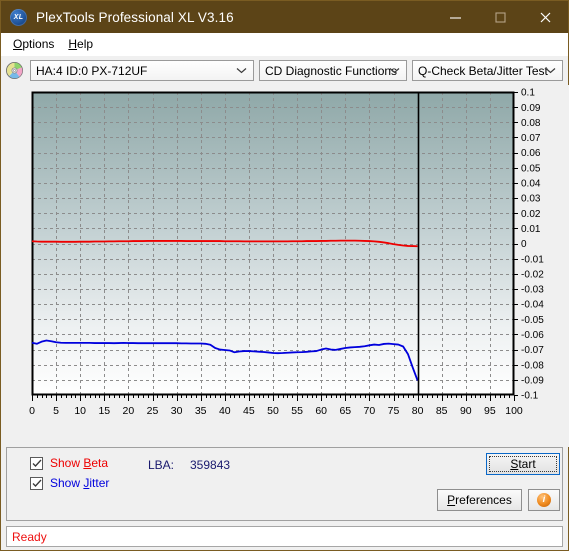  I want to click on show-beta-checkbox-row: Show Beta, so click(69, 463).